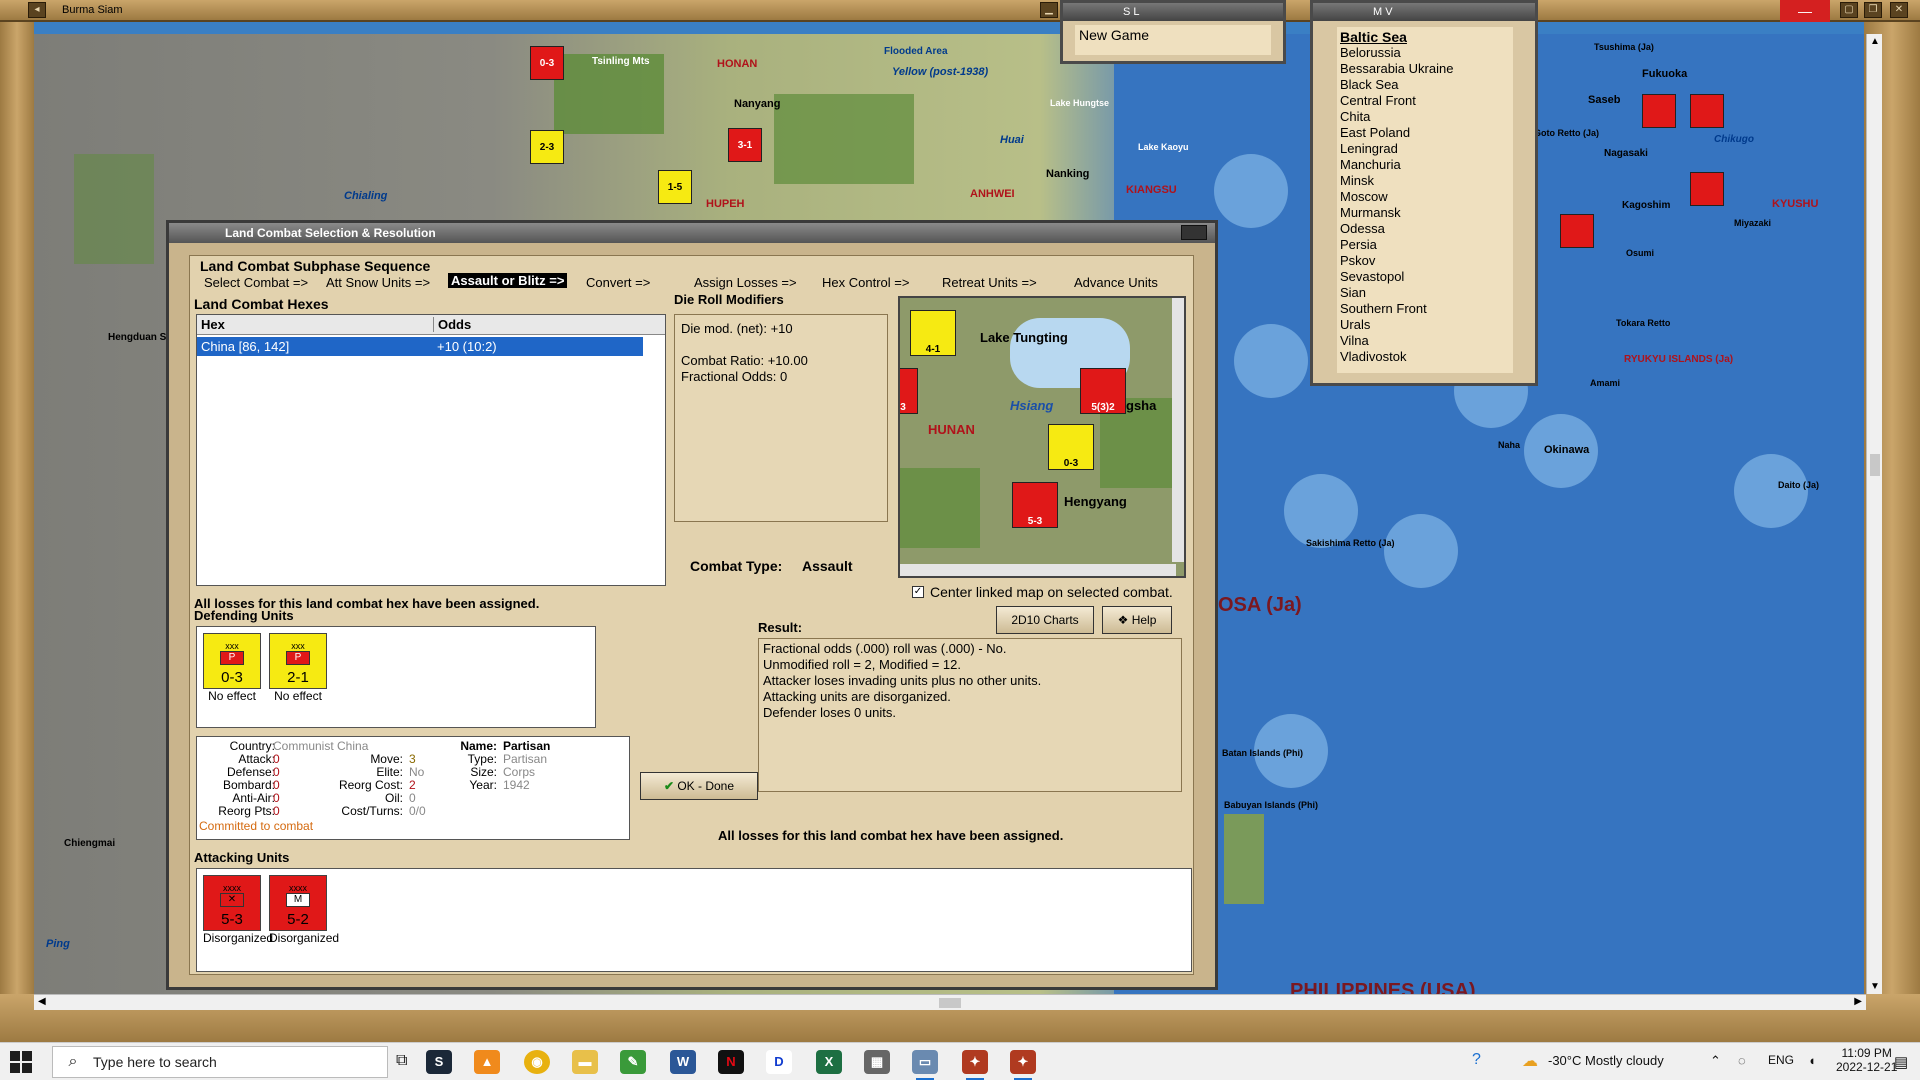 The height and width of the screenshot is (1080, 1920). What do you see at coordinates (633, 1062) in the screenshot?
I see `notepad-icon: ✎` at bounding box center [633, 1062].